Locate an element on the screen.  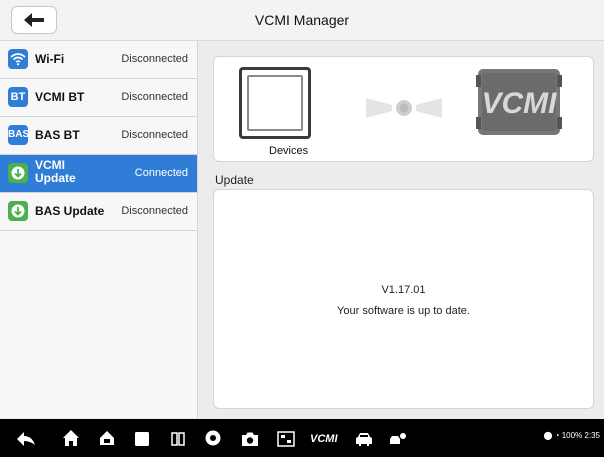
screen-record-icon is located at coordinates (286, 439).